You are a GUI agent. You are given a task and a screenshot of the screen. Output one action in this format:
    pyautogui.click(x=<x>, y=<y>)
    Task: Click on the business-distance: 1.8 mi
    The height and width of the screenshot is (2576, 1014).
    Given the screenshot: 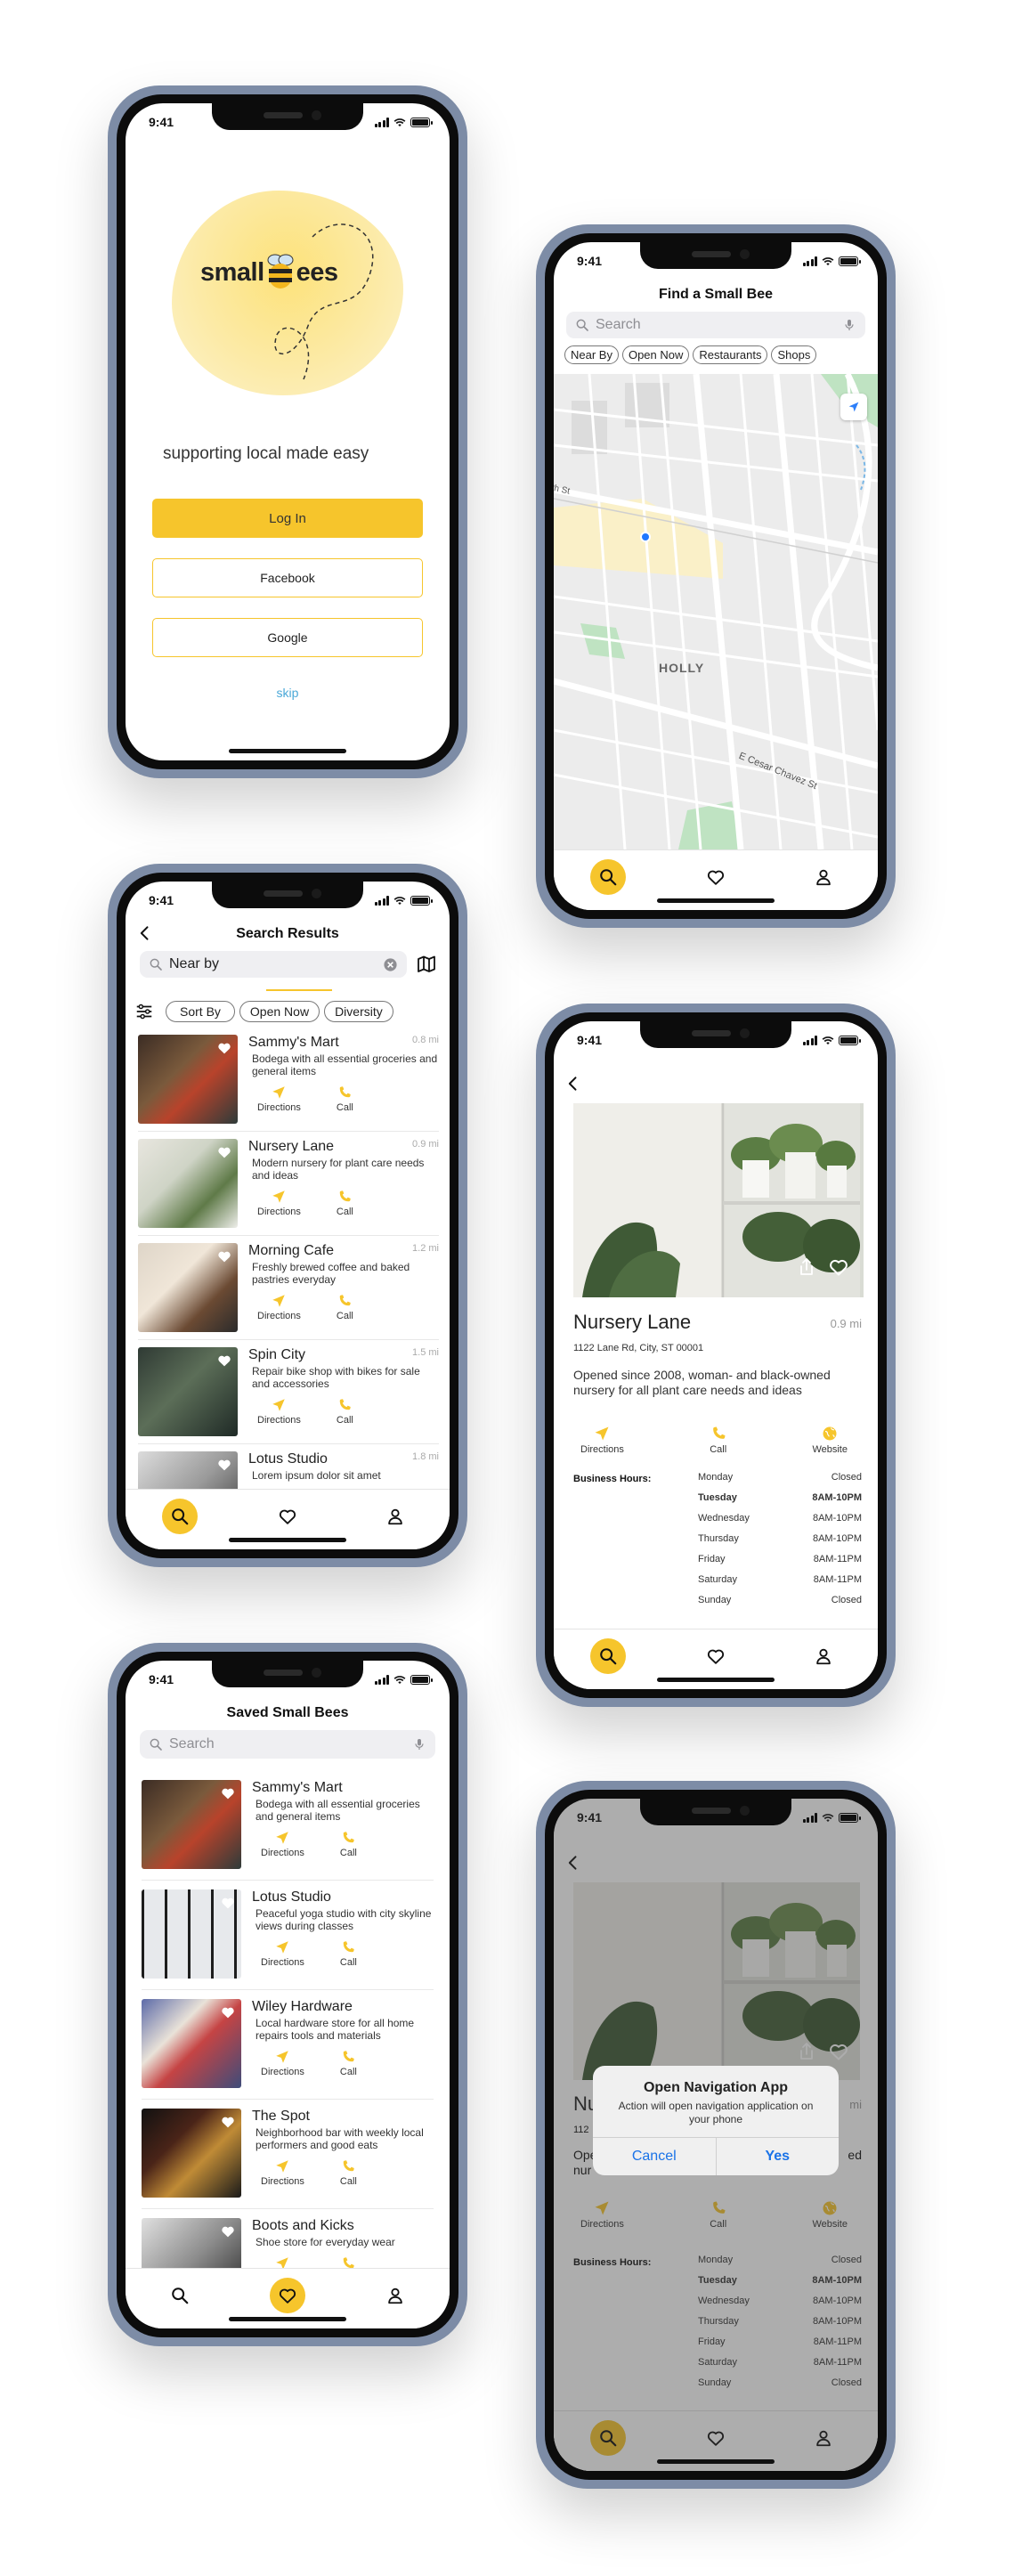 What is the action you would take?
    pyautogui.click(x=425, y=1456)
    